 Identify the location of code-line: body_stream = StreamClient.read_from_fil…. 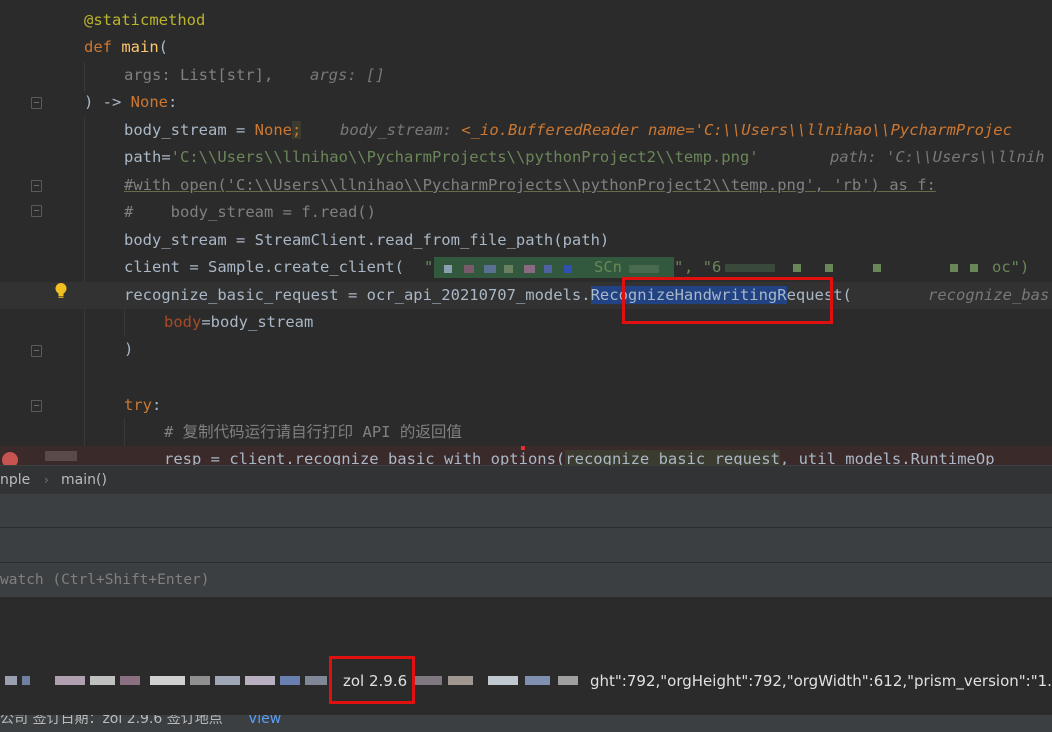
(526, 240).